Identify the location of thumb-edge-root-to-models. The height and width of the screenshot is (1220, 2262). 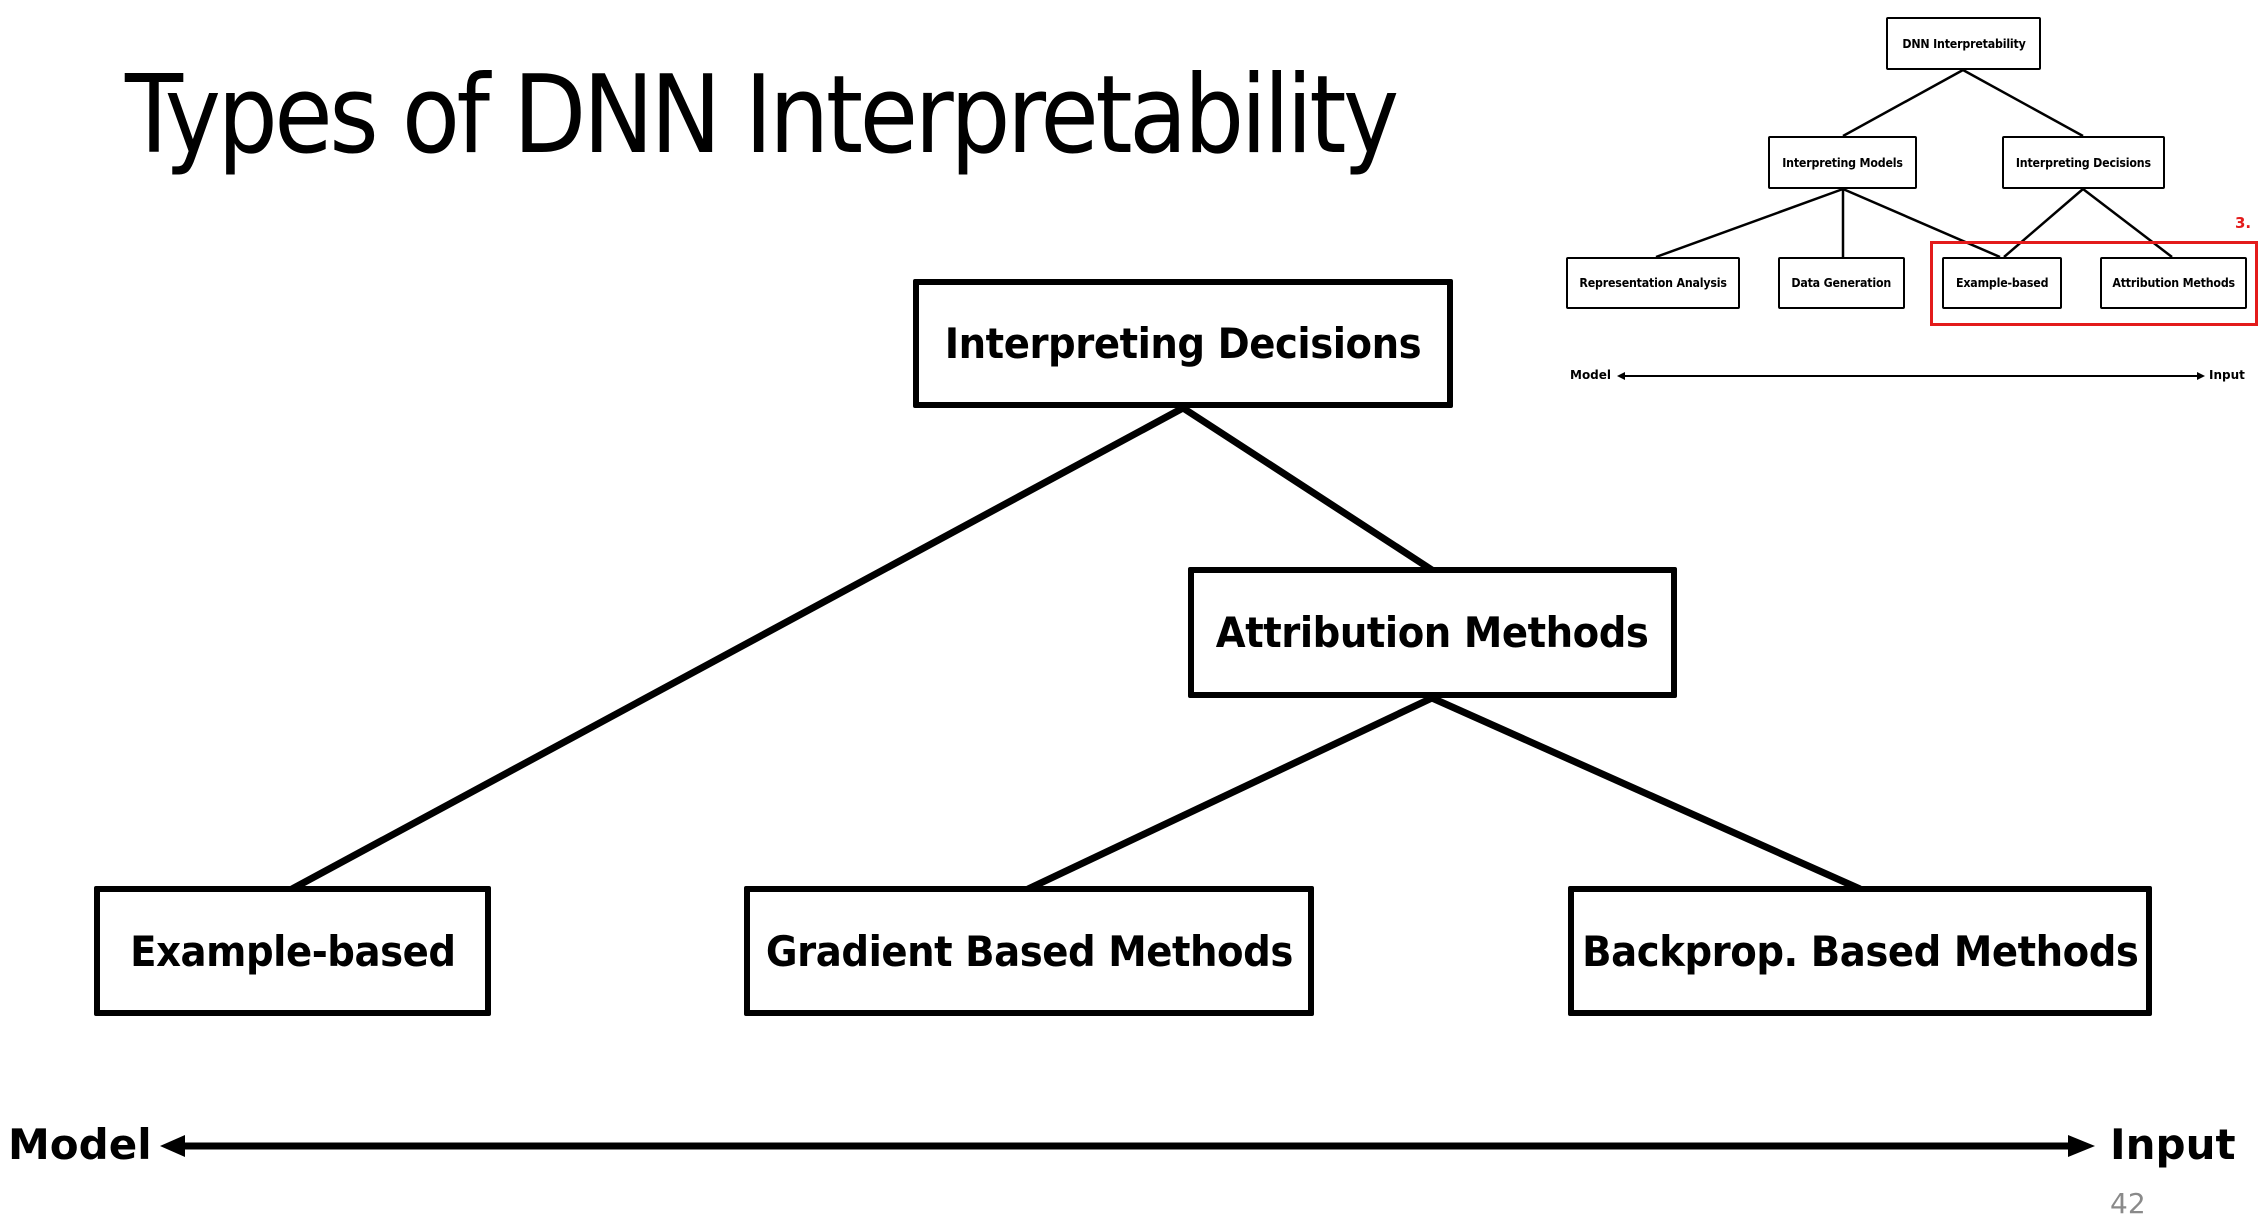
(1903, 103).